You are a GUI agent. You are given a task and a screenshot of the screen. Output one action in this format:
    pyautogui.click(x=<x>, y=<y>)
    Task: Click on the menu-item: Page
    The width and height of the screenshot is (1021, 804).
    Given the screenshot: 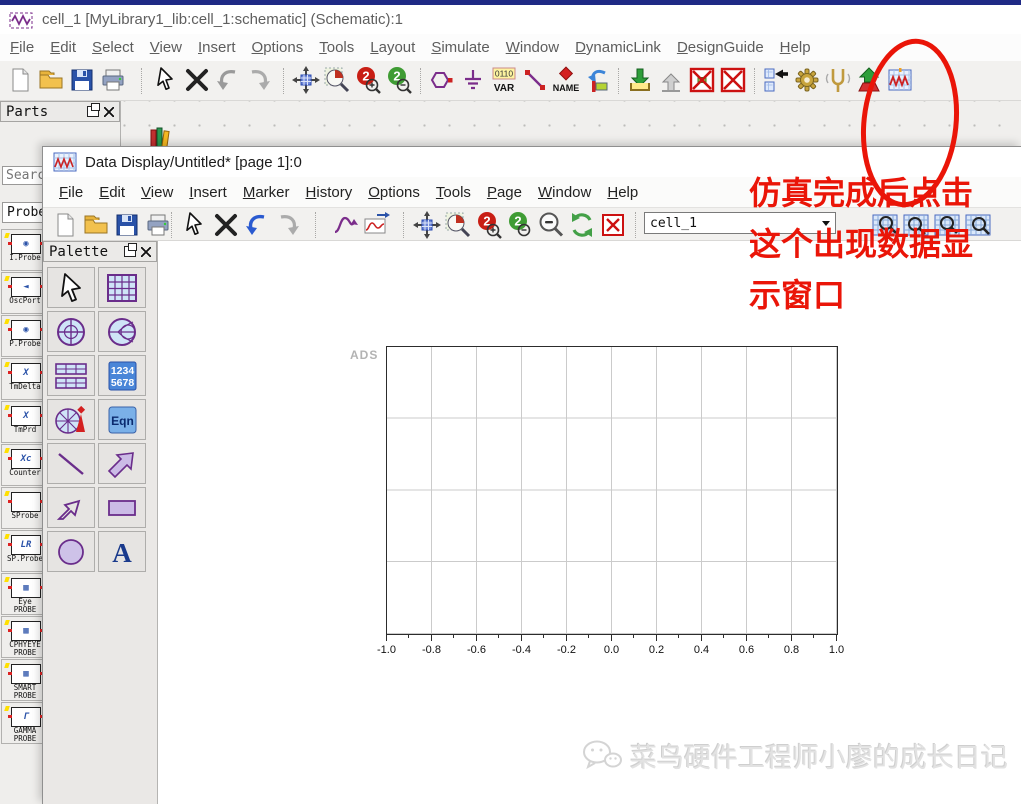 What is the action you would take?
    pyautogui.click(x=504, y=192)
    